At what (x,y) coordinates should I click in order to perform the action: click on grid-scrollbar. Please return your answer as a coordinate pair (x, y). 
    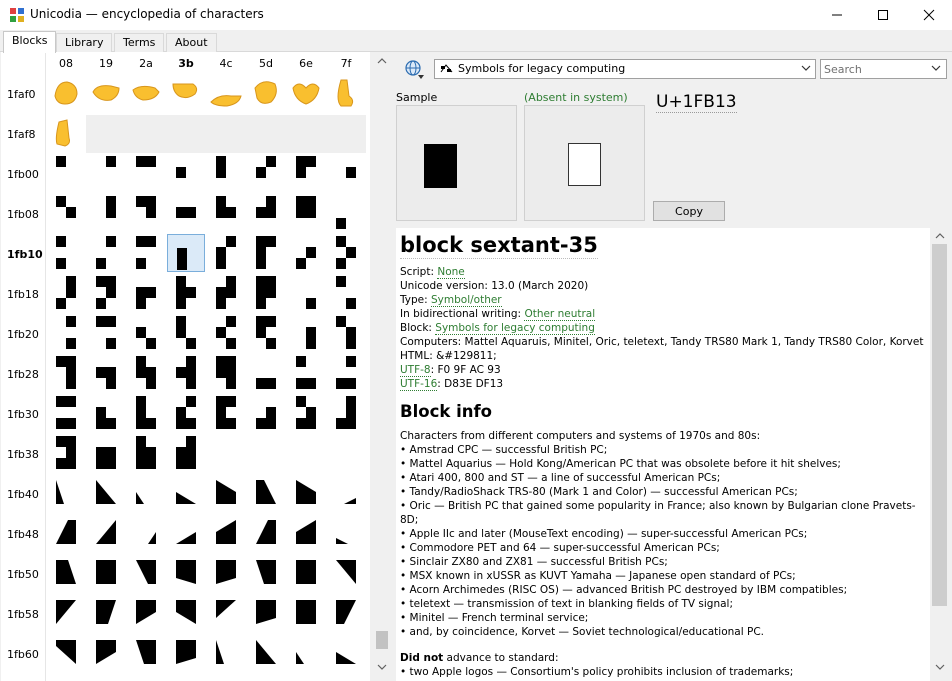
    Looking at the image, I should click on (381, 366).